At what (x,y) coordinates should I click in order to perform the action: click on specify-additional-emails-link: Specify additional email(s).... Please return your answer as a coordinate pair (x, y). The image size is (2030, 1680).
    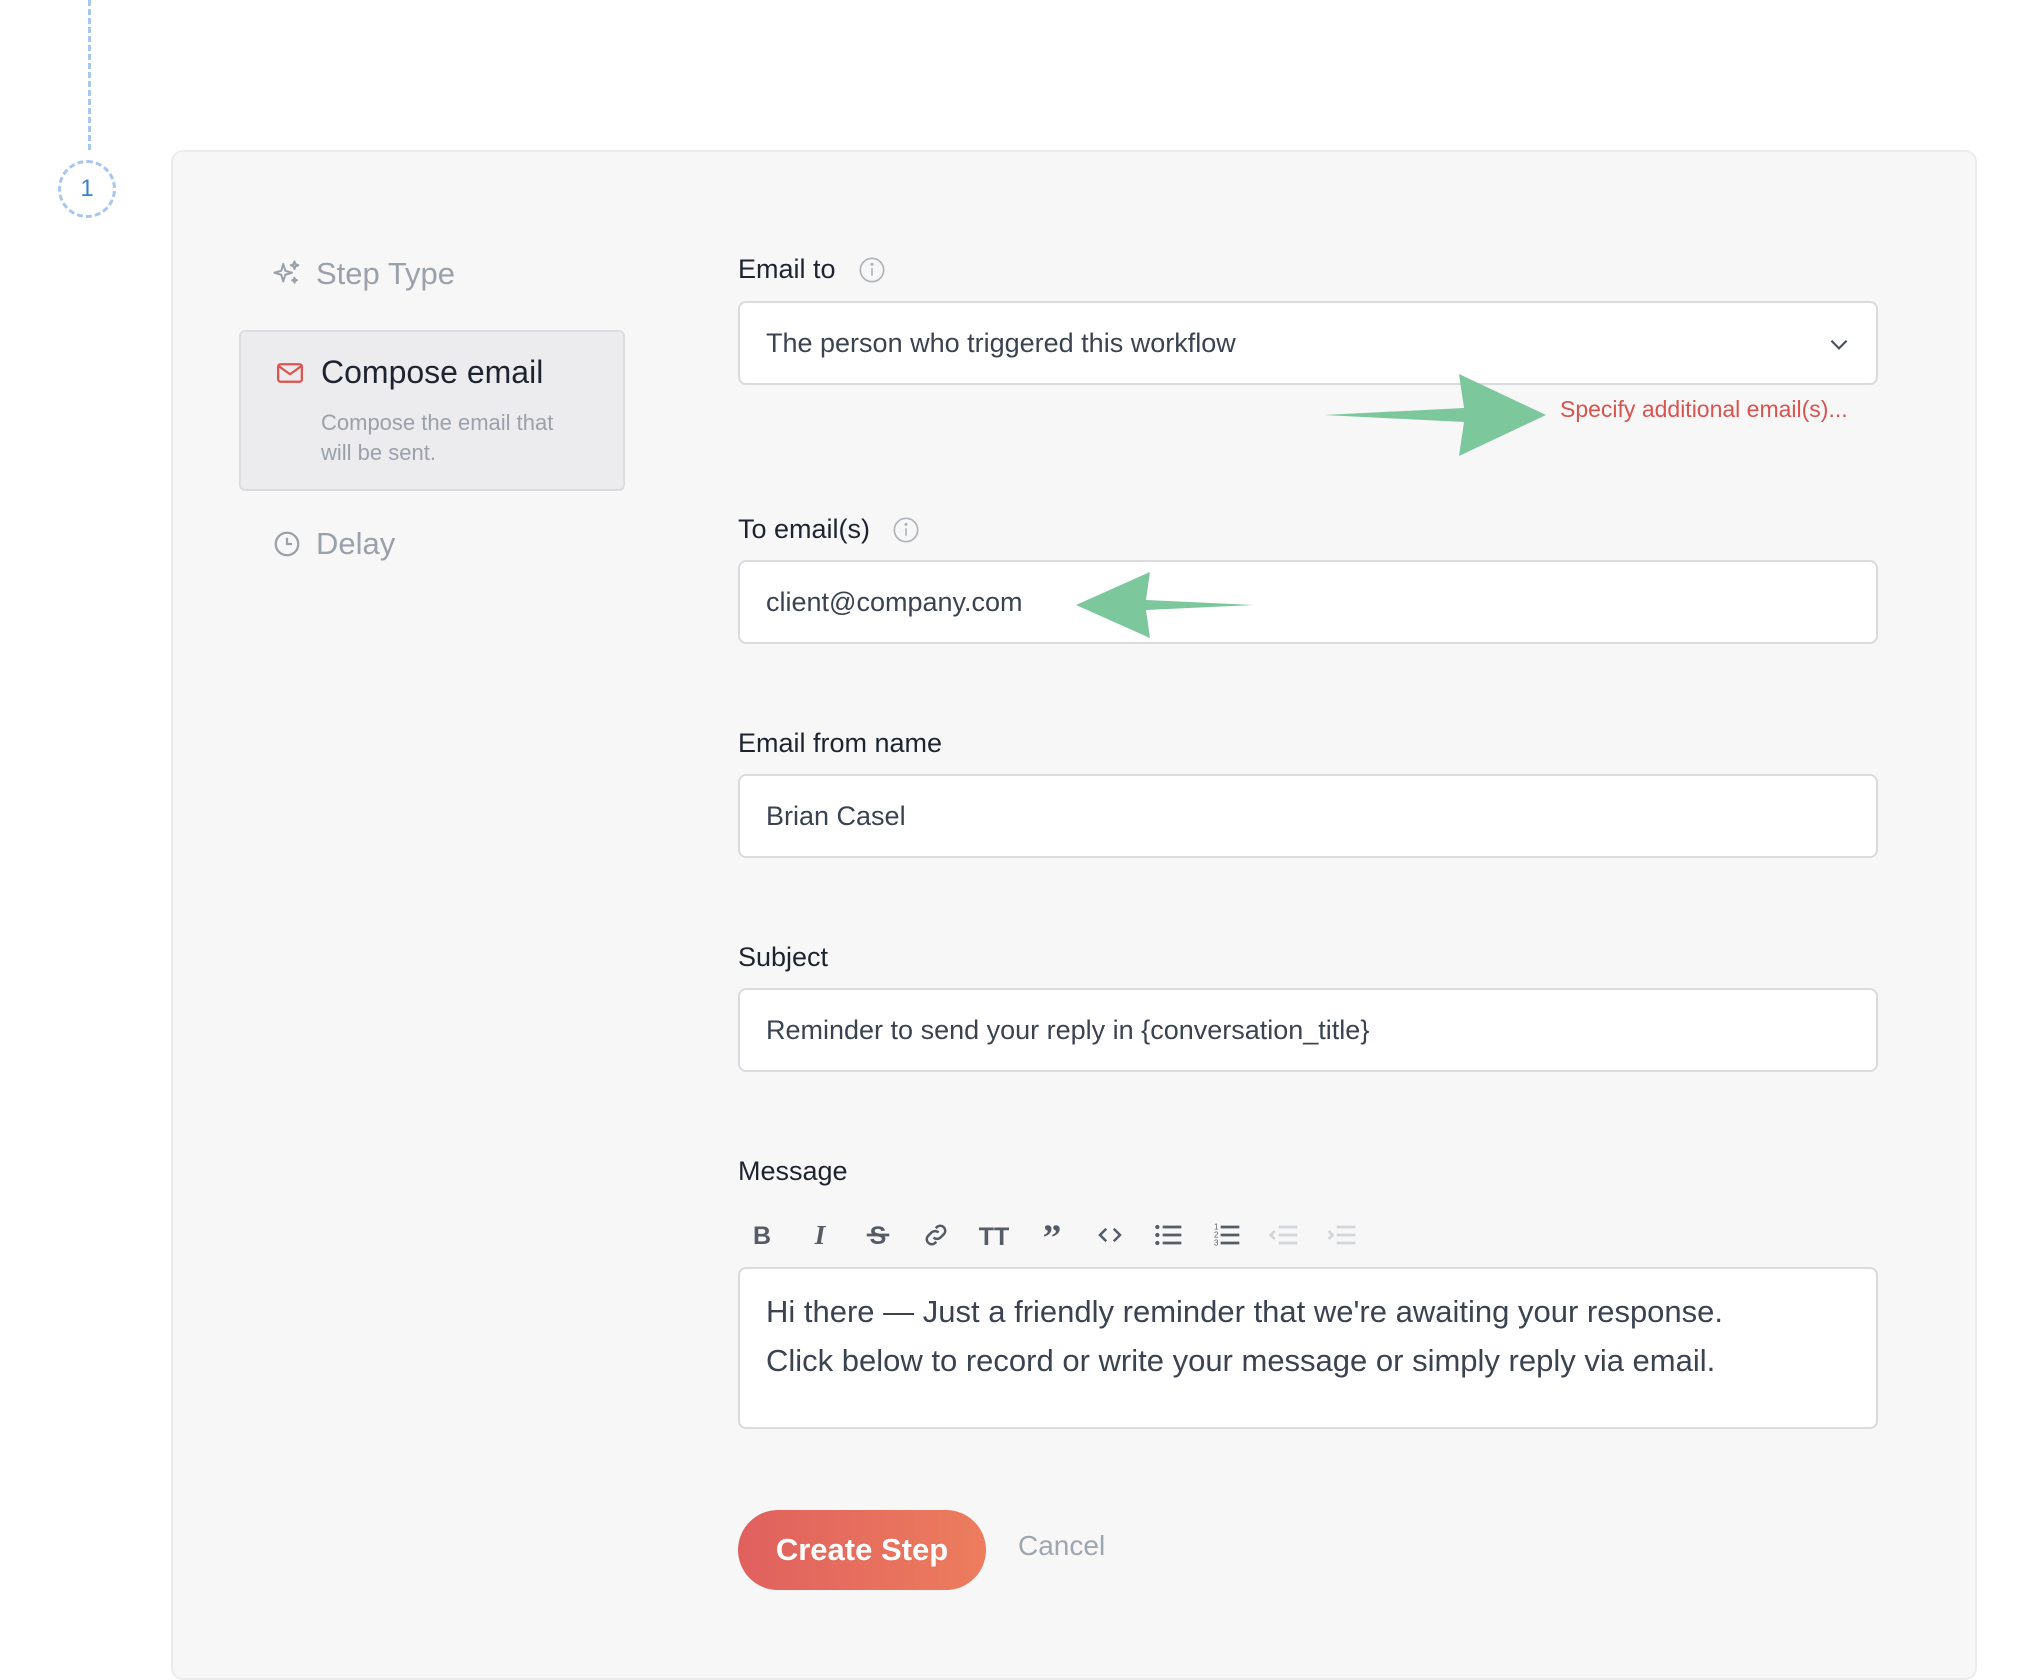
    Looking at the image, I should click on (1704, 409).